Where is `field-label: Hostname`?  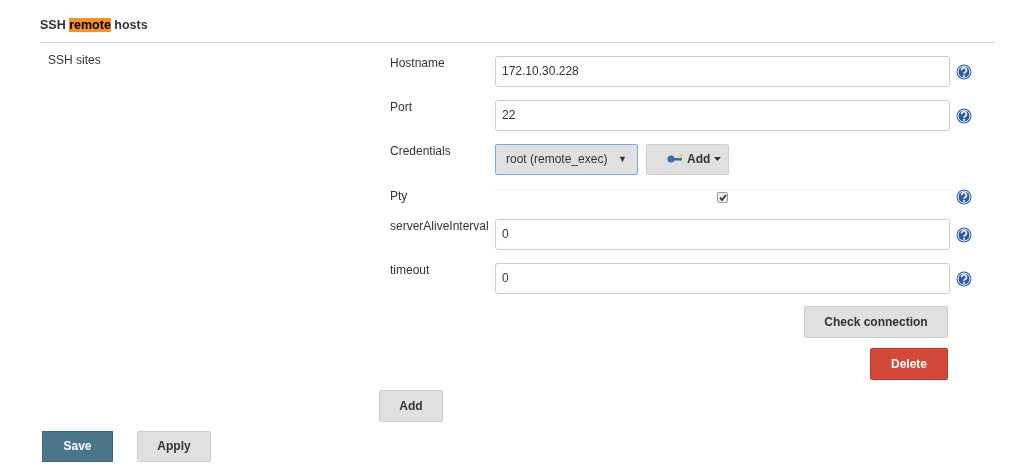
field-label: Hostname is located at coordinates (418, 62).